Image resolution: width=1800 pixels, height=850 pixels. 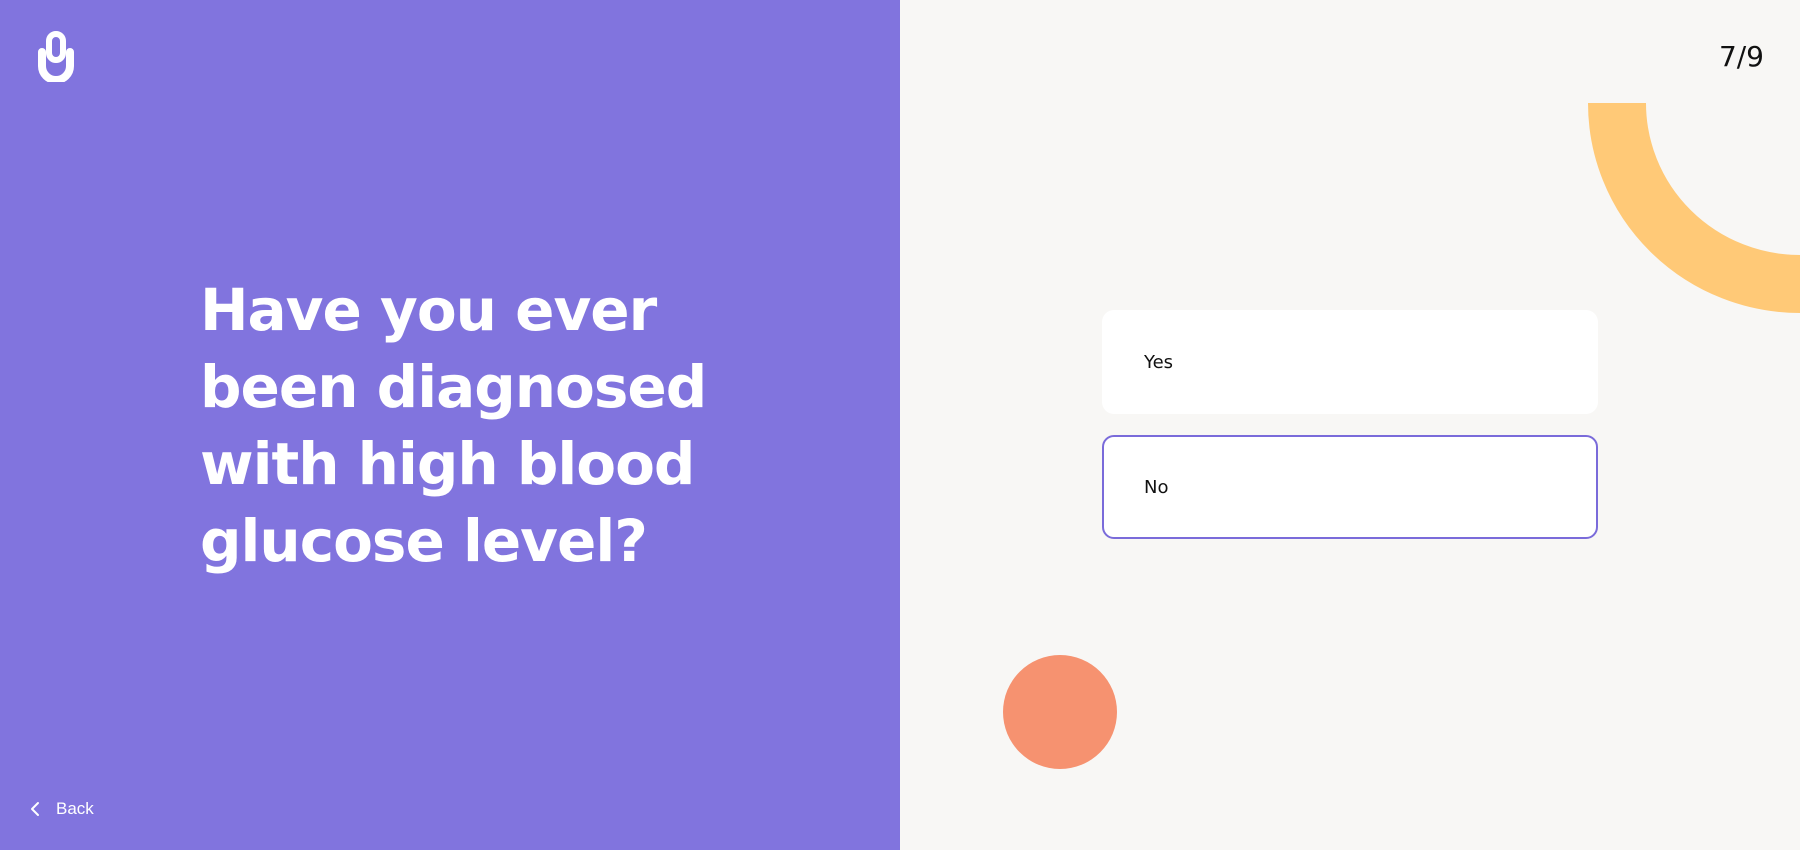 I want to click on circle-decoration, so click(x=1060, y=712).